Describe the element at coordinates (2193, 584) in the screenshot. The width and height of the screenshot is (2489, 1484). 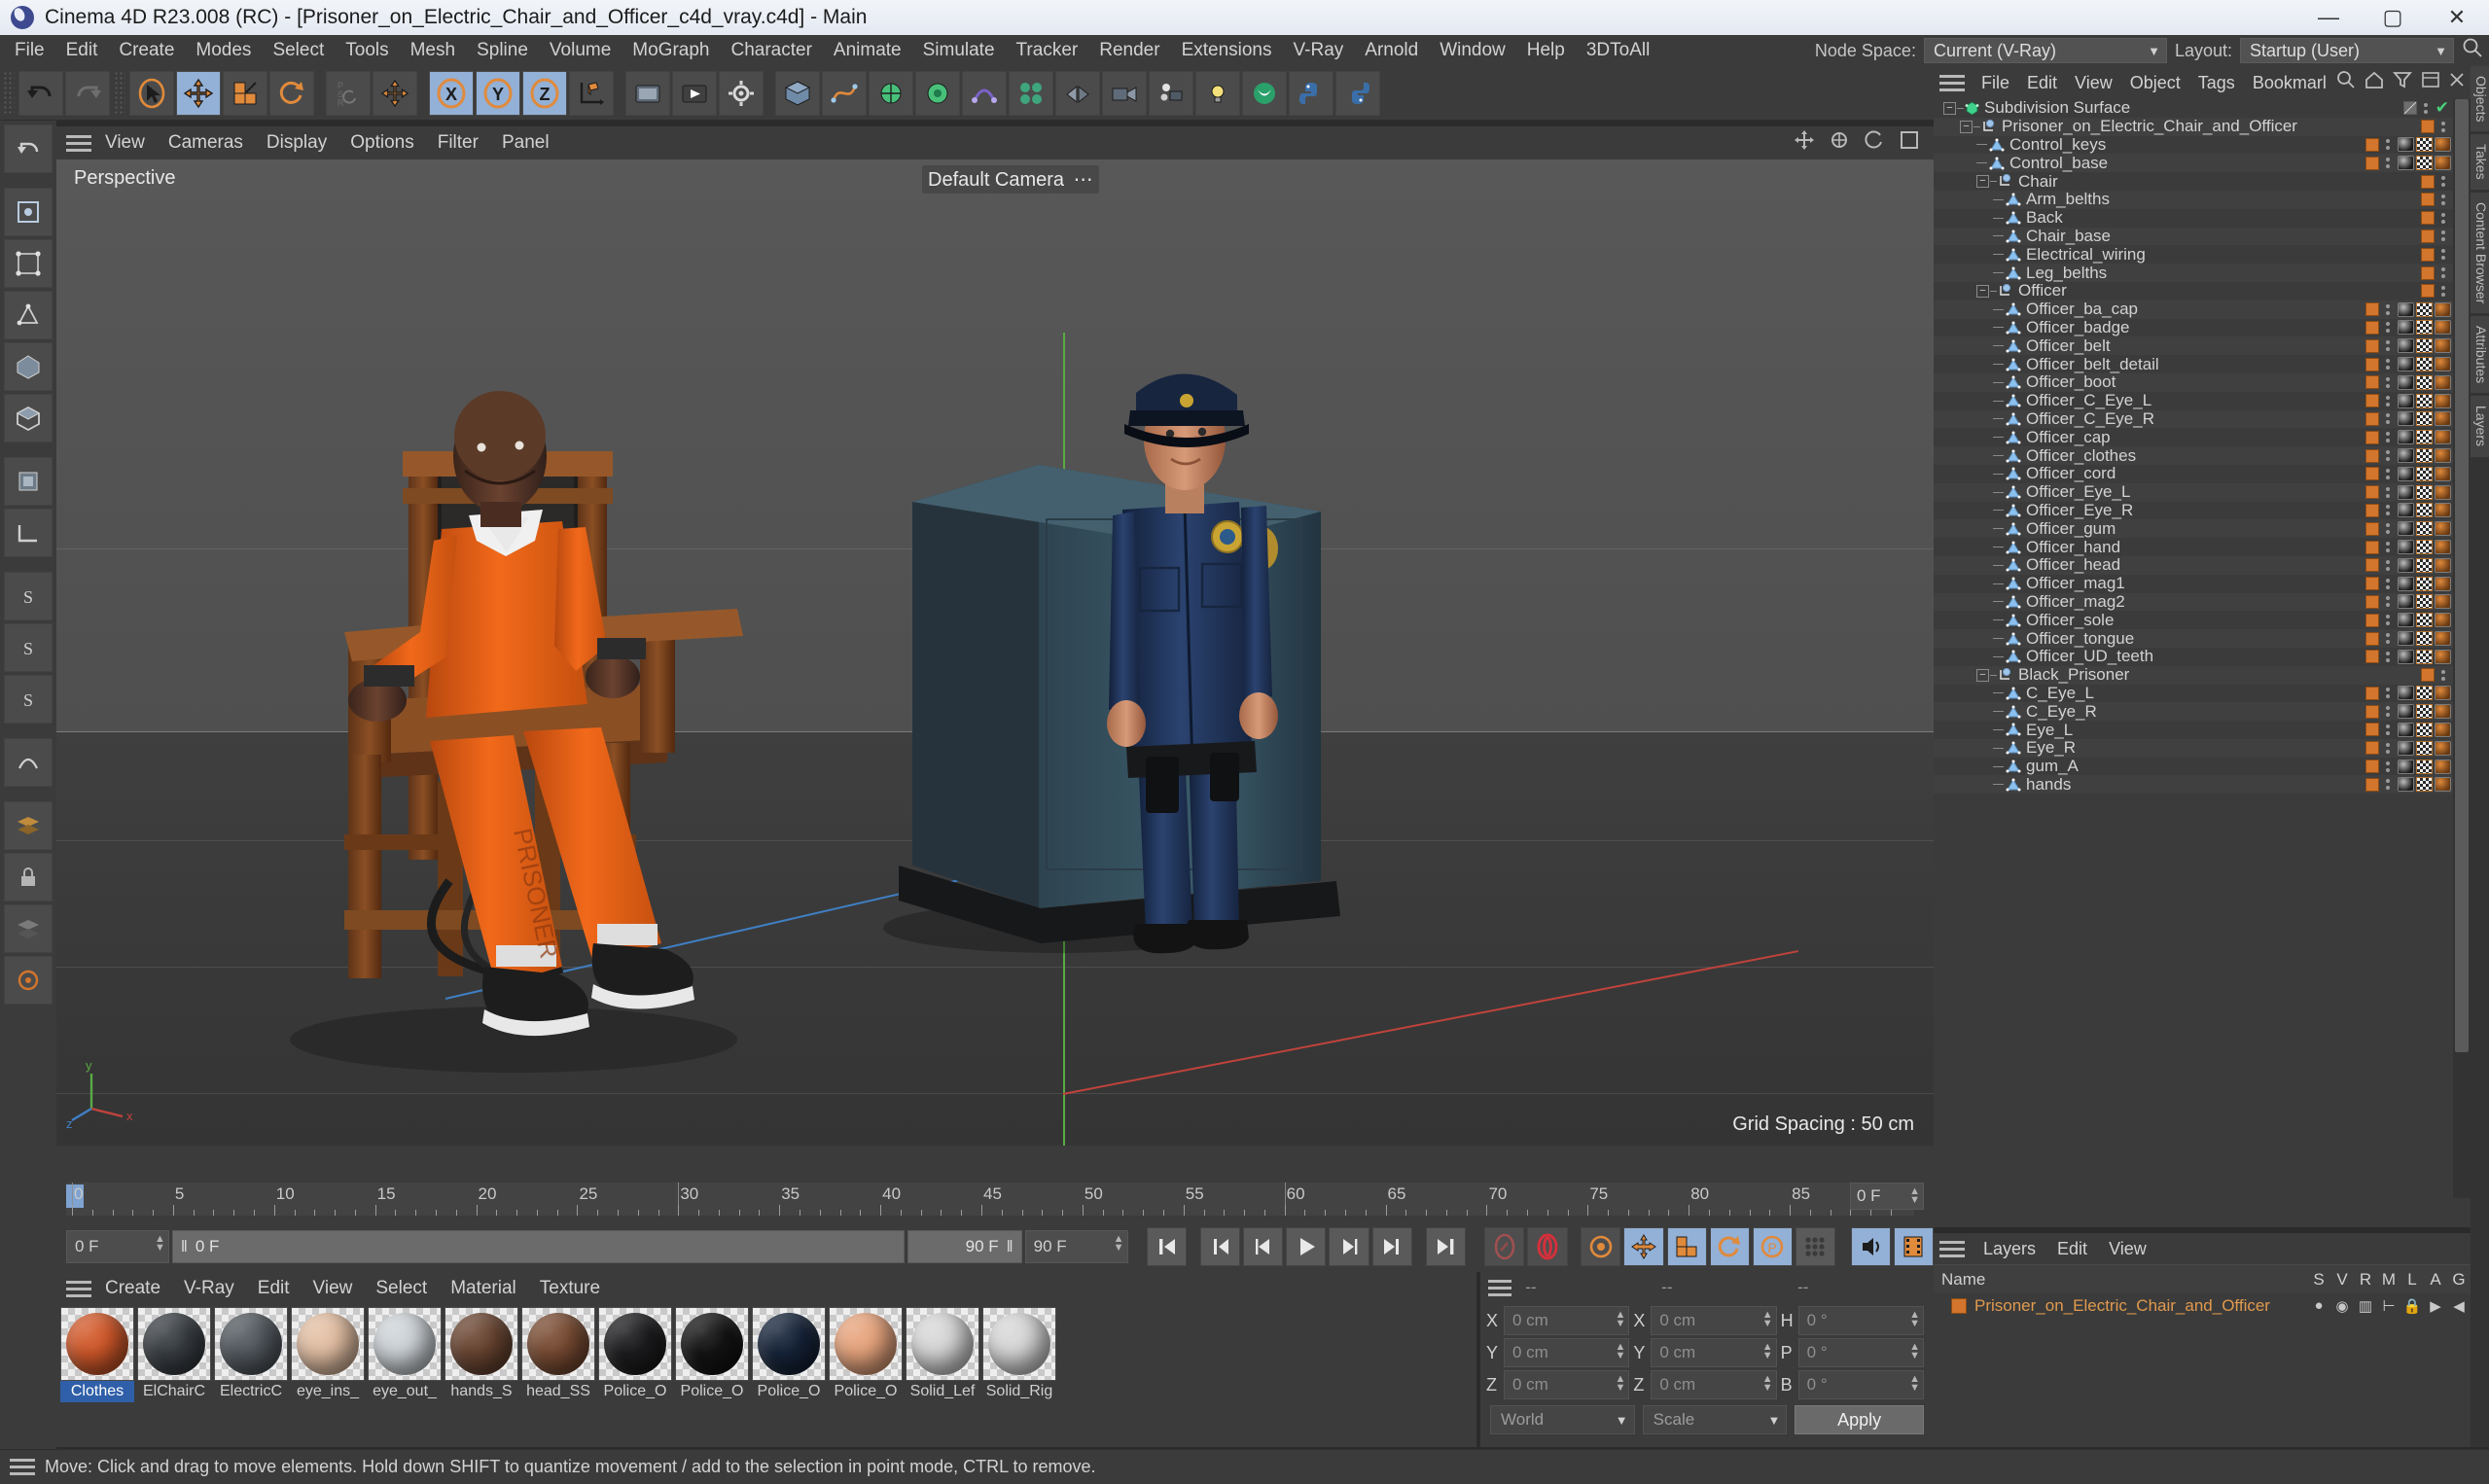
I see `object-tree-row: Officer_mag1` at that location.